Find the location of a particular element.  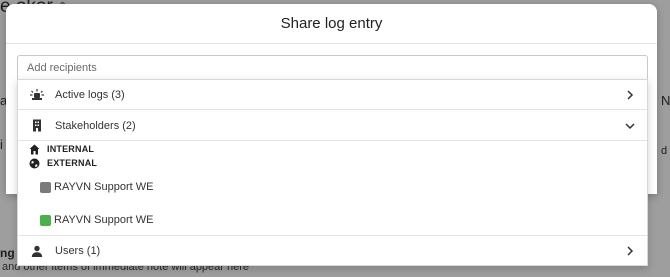

section-label-text: EXTERNAL is located at coordinates (72, 163).